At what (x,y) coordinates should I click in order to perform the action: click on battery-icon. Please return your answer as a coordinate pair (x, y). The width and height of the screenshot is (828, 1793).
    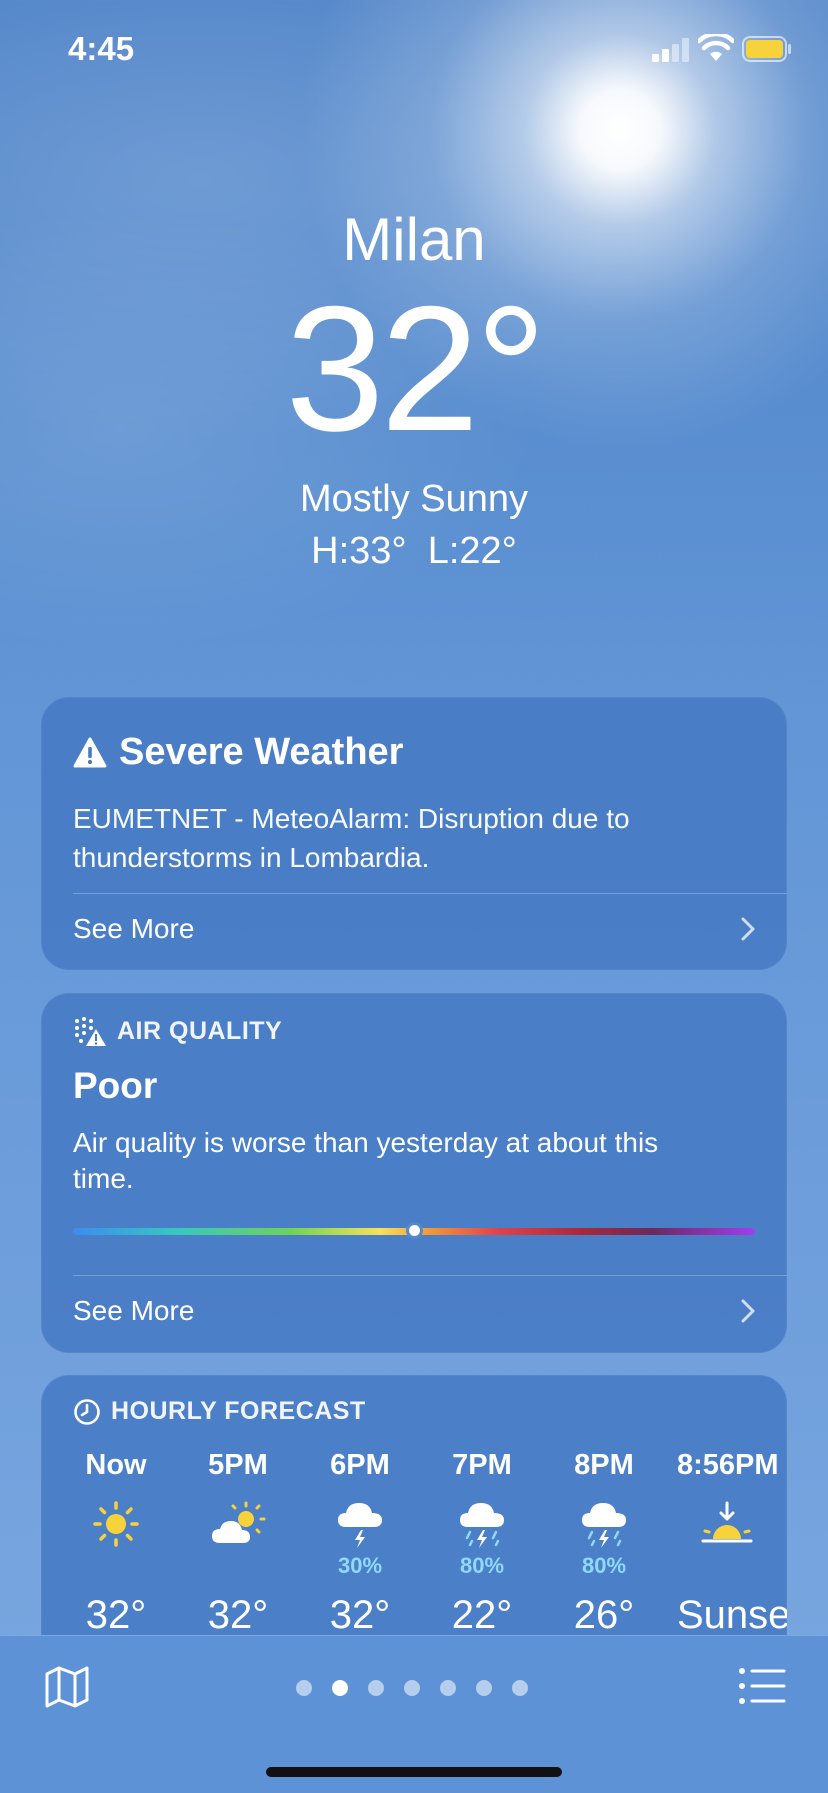
    Looking at the image, I should click on (766, 49).